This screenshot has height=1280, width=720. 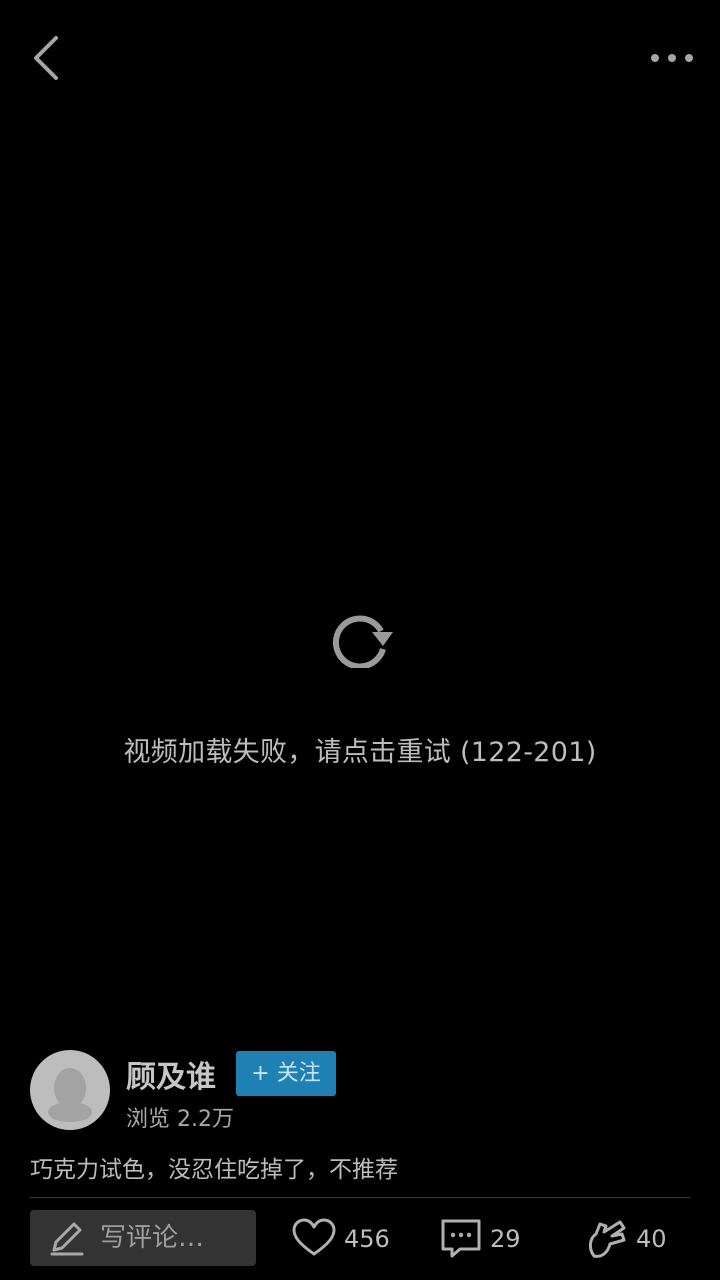 I want to click on chevron-left-icon, so click(x=46, y=58).